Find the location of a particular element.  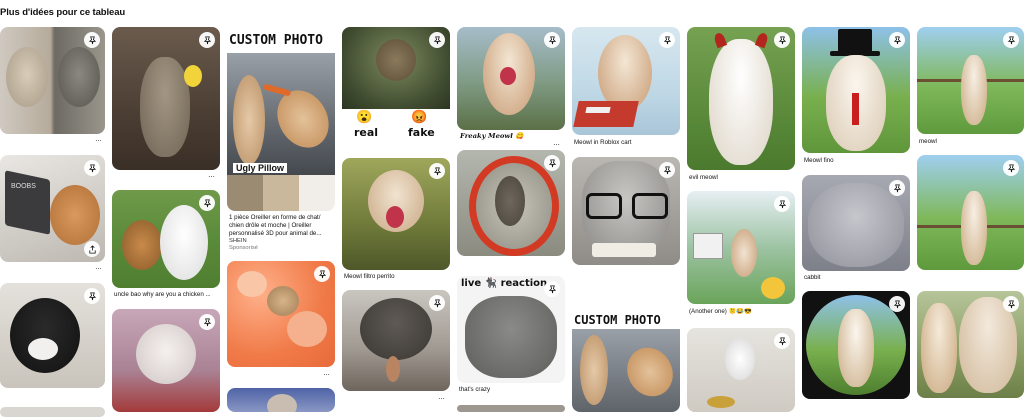

pin-headline: CUSTOM PHOTO is located at coordinates (617, 320).